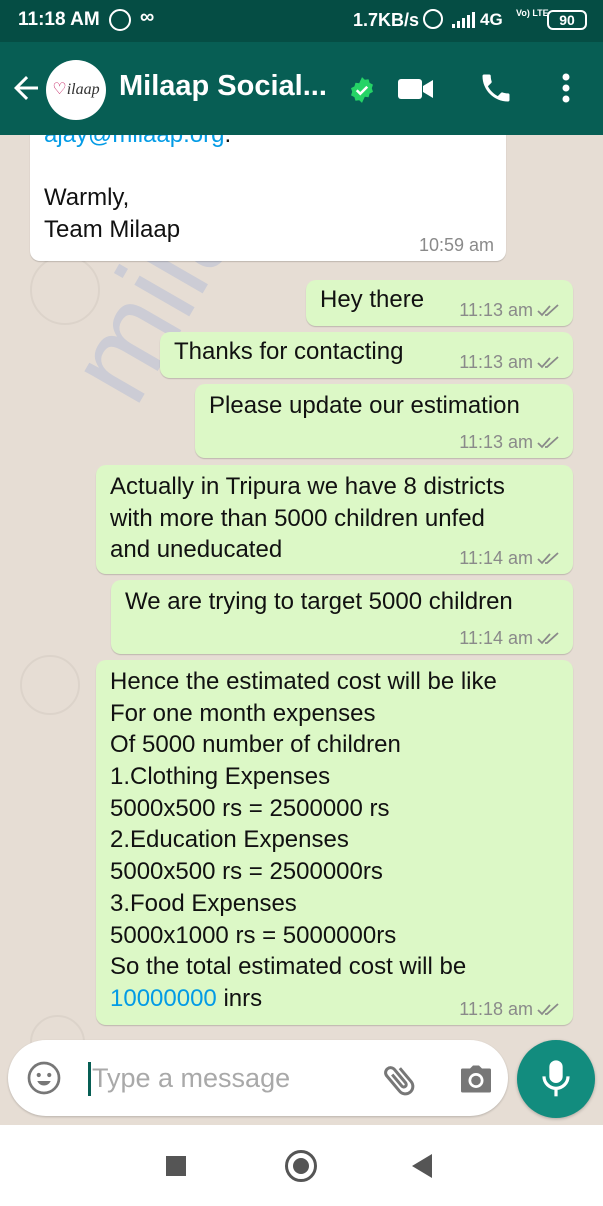 The image size is (603, 1206). I want to click on message-line: ajay@milaap.org., so click(137, 143).